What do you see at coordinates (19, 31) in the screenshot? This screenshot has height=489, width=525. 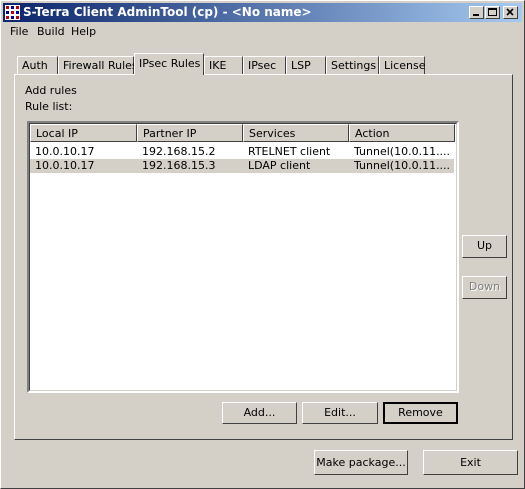 I see `menu-file: File` at bounding box center [19, 31].